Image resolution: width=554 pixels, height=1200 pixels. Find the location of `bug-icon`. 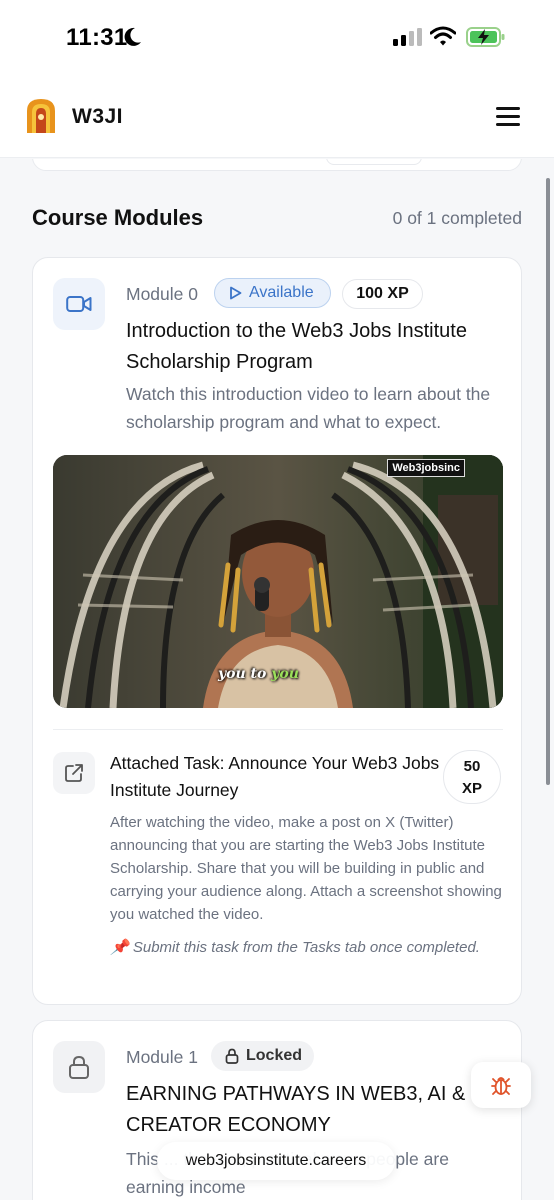

bug-icon is located at coordinates (501, 1086).